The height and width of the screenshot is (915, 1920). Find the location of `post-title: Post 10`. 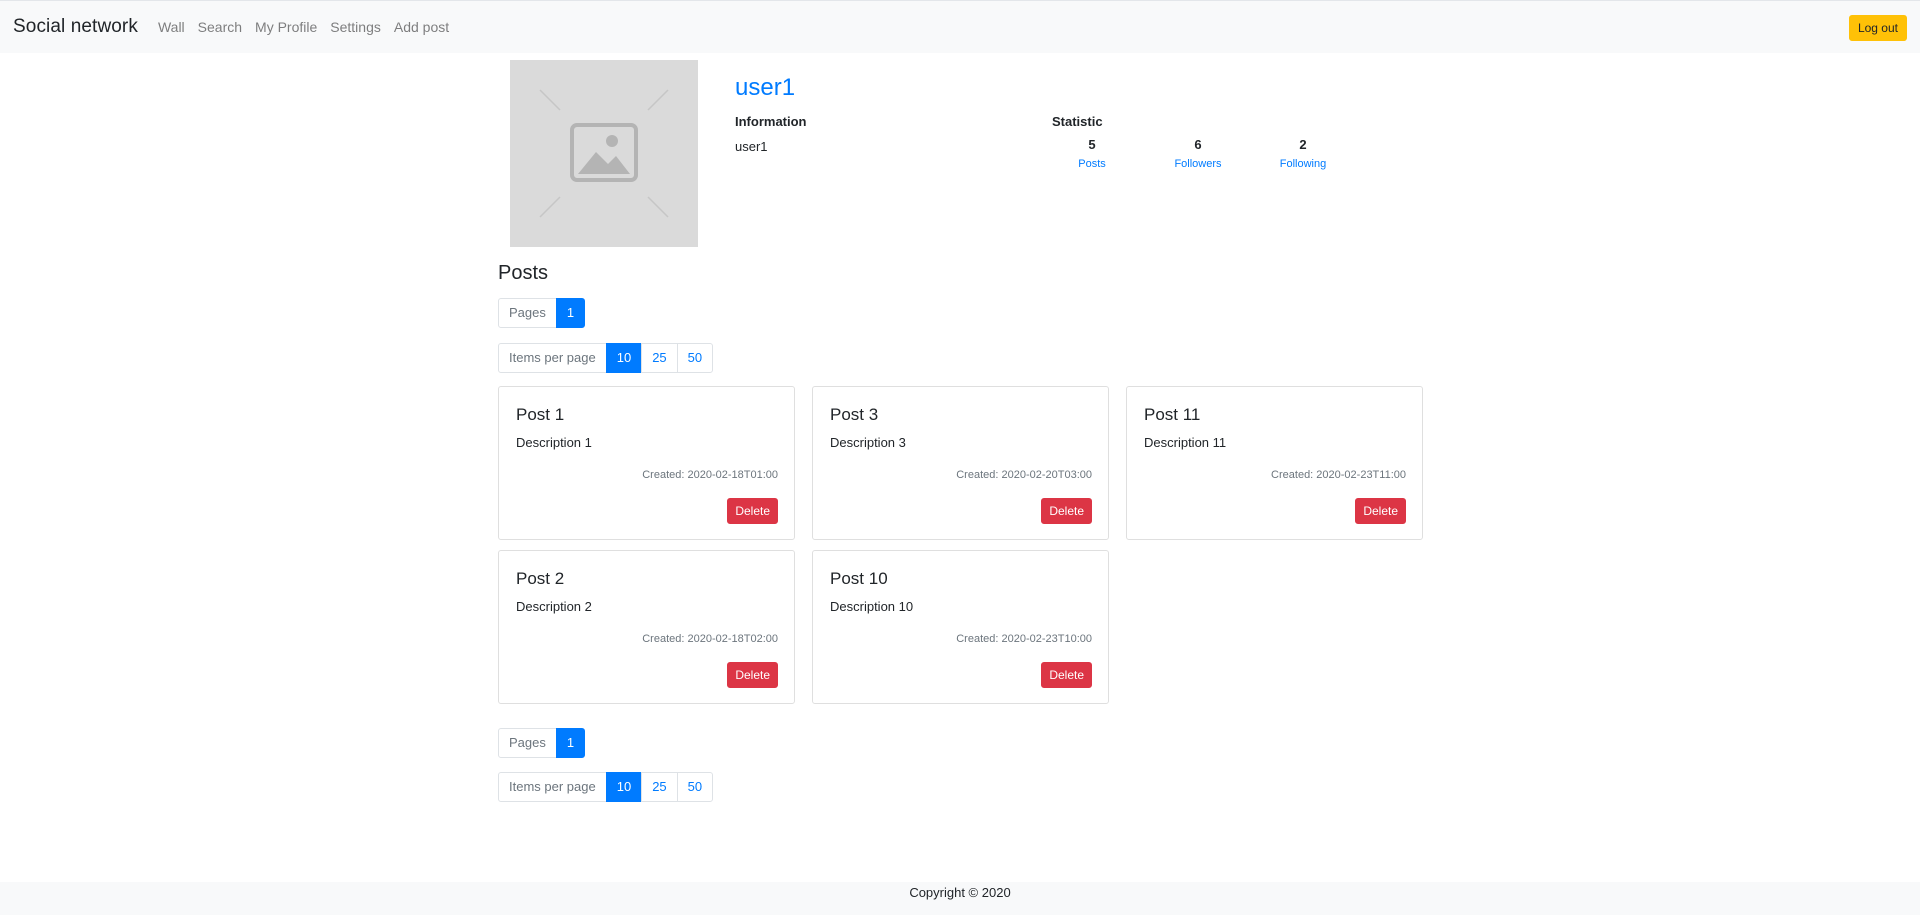

post-title: Post 10 is located at coordinates (859, 578).